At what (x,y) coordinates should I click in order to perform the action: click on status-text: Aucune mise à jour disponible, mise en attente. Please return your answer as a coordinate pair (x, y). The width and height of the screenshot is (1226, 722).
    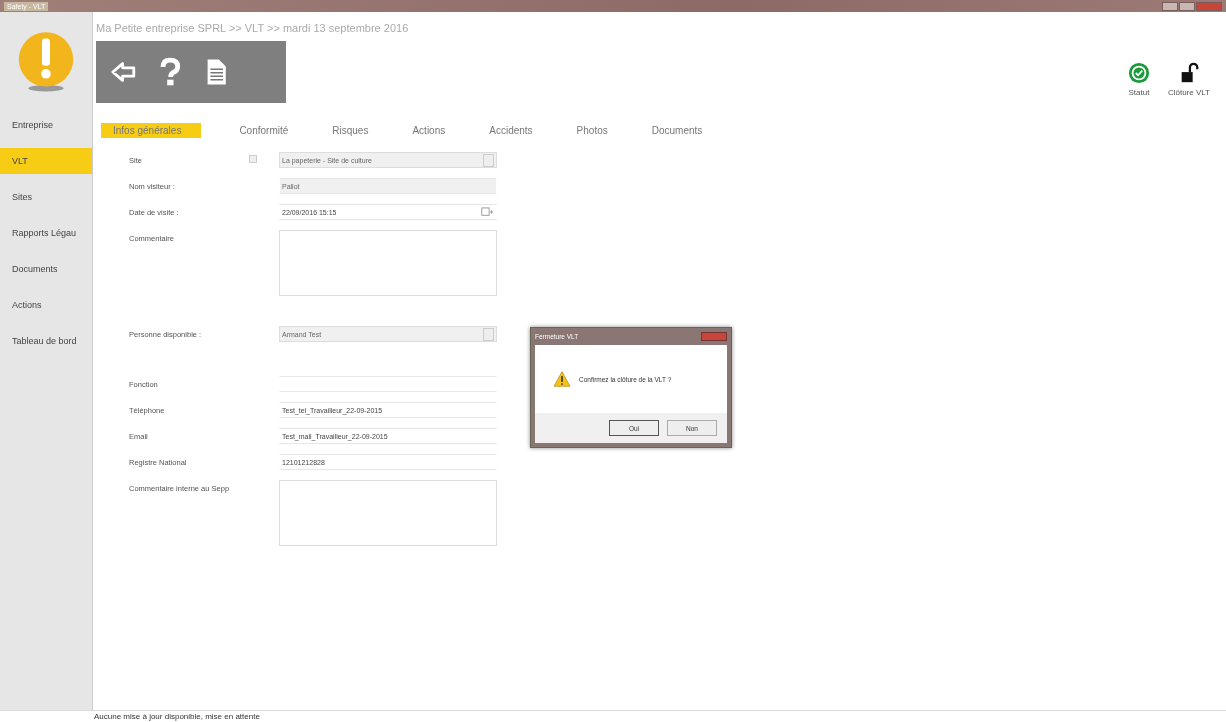
    Looking at the image, I should click on (177, 716).